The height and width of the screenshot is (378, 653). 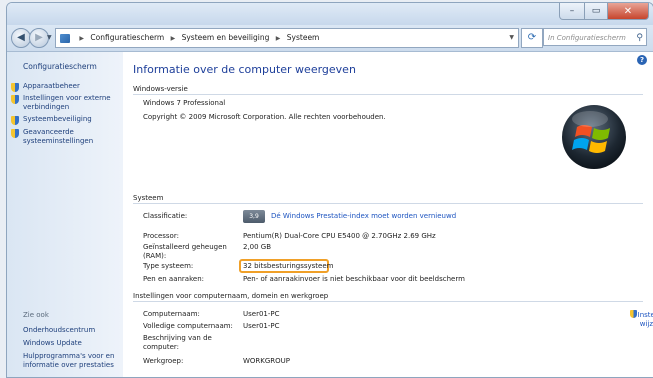 I want to click on sidebar-item-device-manager: Apparaatbeheer, so click(x=65, y=87).